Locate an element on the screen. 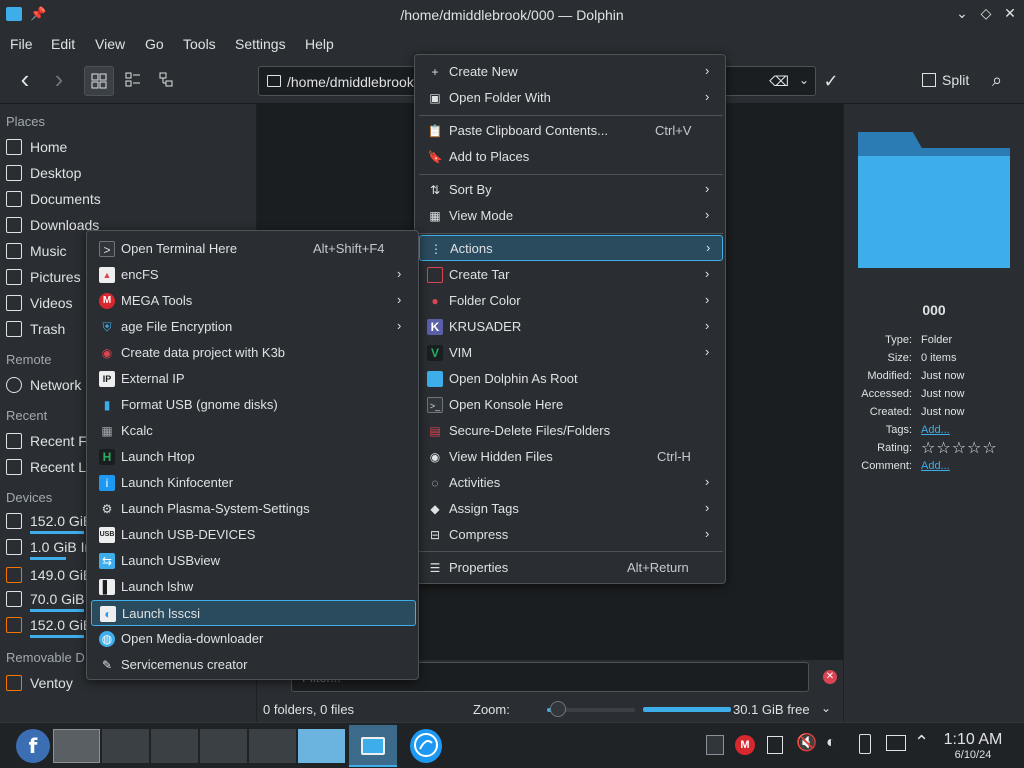 The image size is (1024, 768). menu-item-properties: ☰ Properties Alt+Return is located at coordinates (571, 568).